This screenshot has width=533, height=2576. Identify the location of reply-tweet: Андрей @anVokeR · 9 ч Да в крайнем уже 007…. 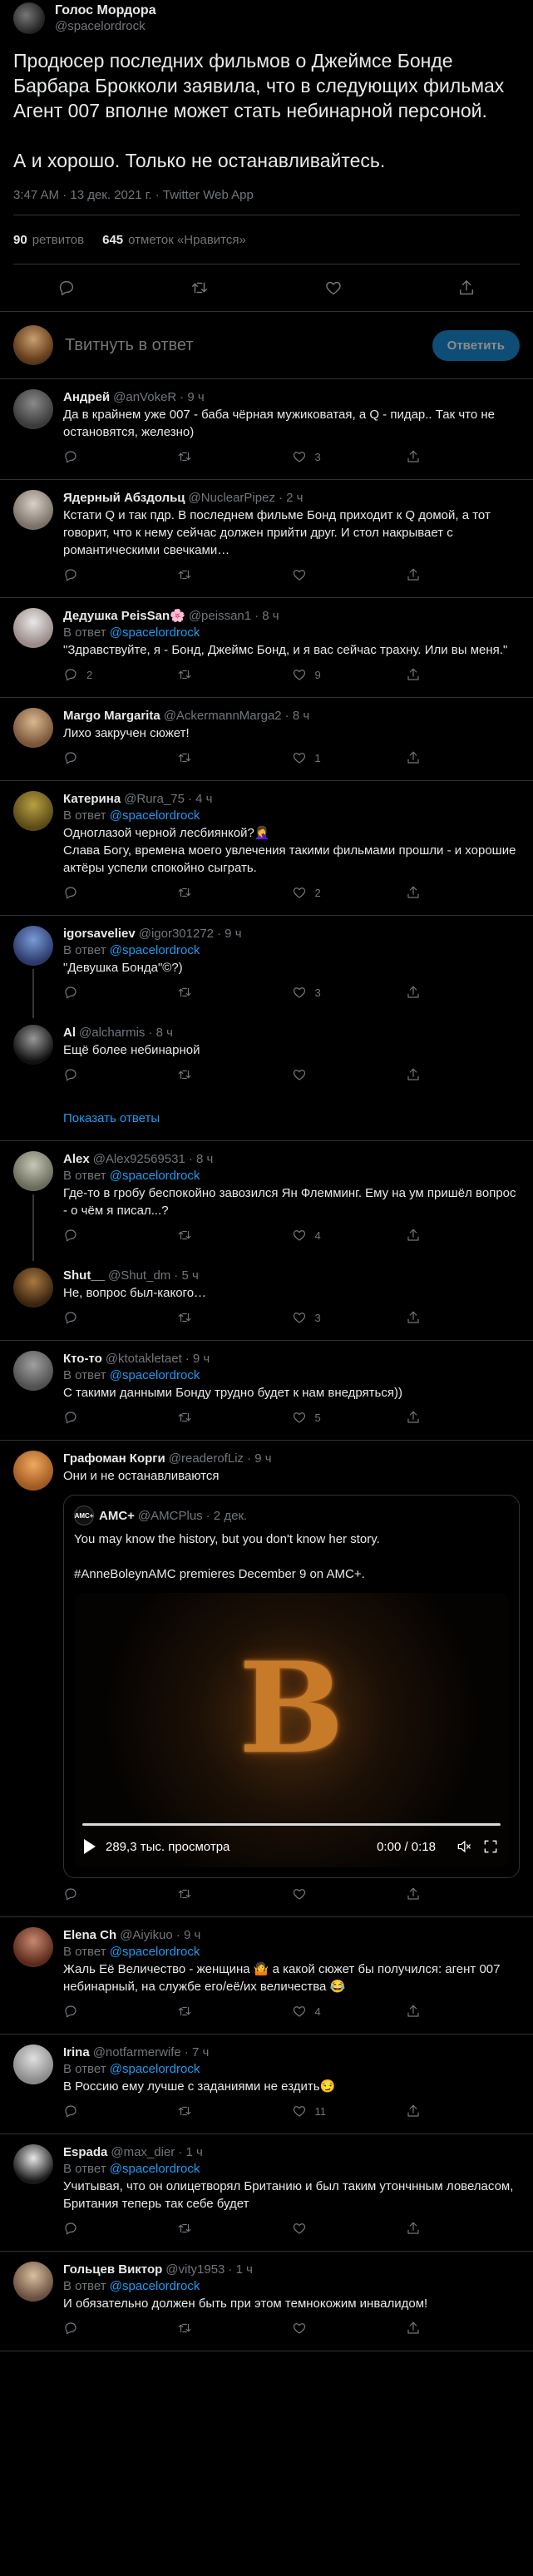
(266, 429).